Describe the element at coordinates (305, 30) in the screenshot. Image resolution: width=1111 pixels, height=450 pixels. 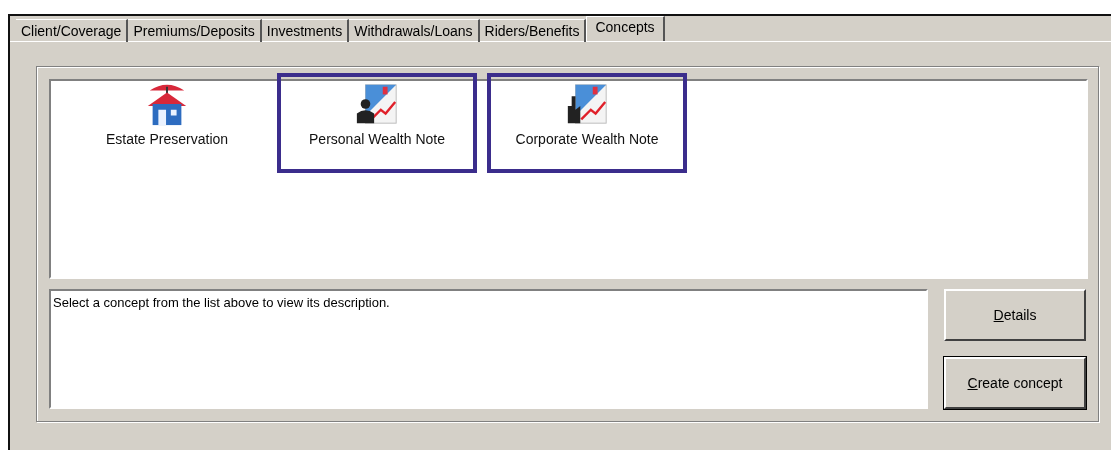
I see `tab: Investments` at that location.